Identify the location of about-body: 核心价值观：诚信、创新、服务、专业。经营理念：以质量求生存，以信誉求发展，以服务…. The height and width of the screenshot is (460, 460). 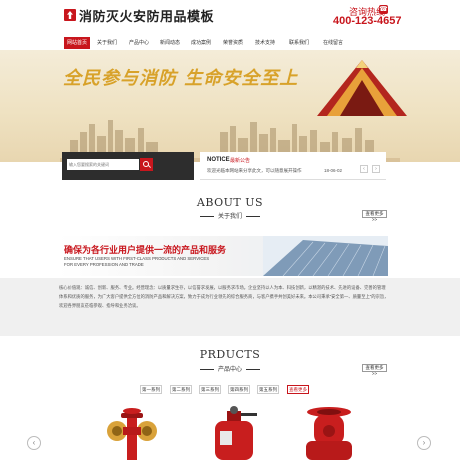
(230, 307).